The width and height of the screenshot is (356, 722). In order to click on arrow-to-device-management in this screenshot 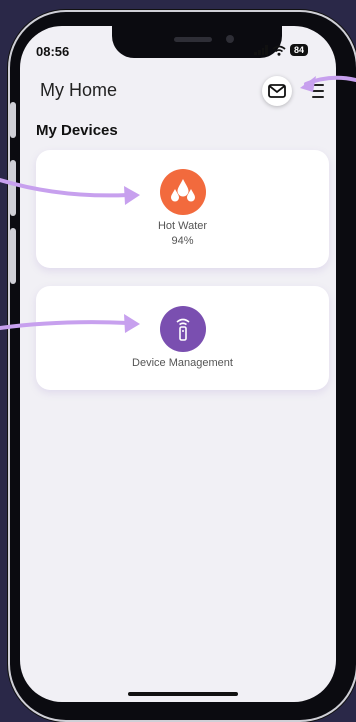, I will do `click(70, 323)`.